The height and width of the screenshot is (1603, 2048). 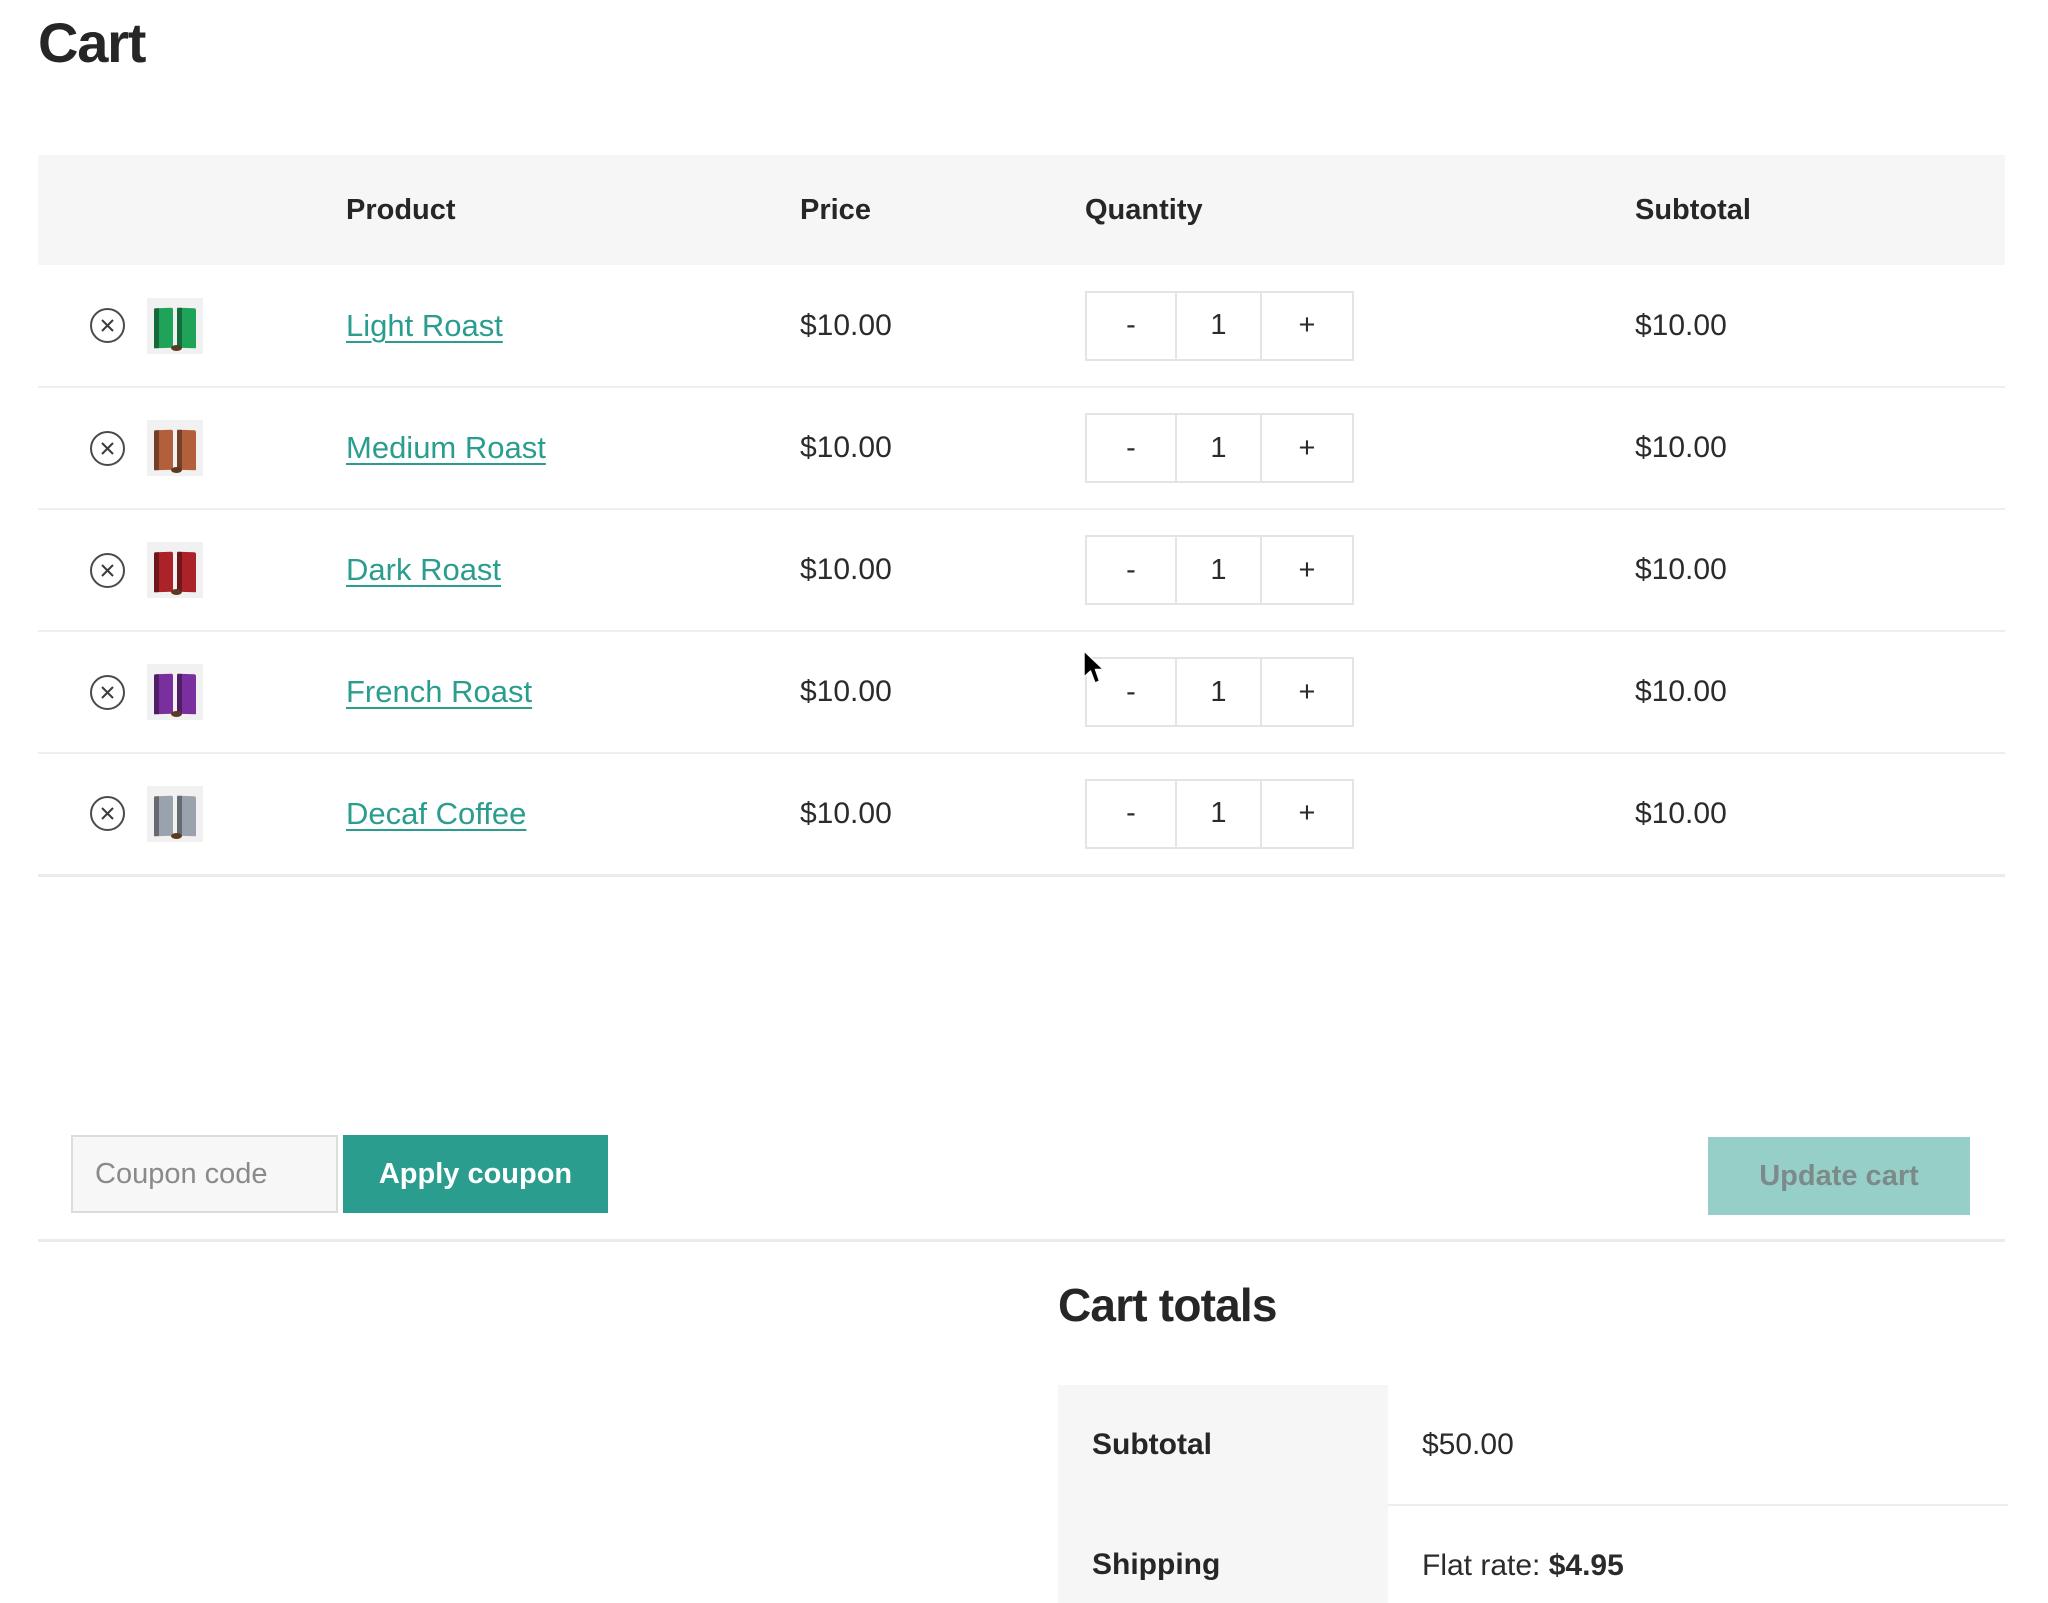 I want to click on cell-product: Dark Roast, so click(x=563, y=570).